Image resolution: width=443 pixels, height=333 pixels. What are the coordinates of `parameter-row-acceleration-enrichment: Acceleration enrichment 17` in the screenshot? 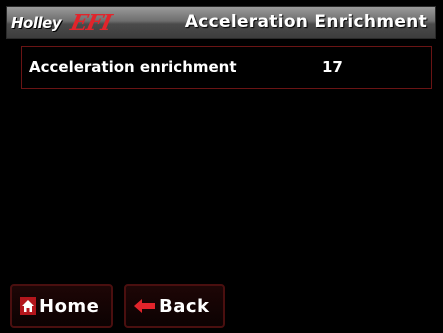 It's located at (226, 67).